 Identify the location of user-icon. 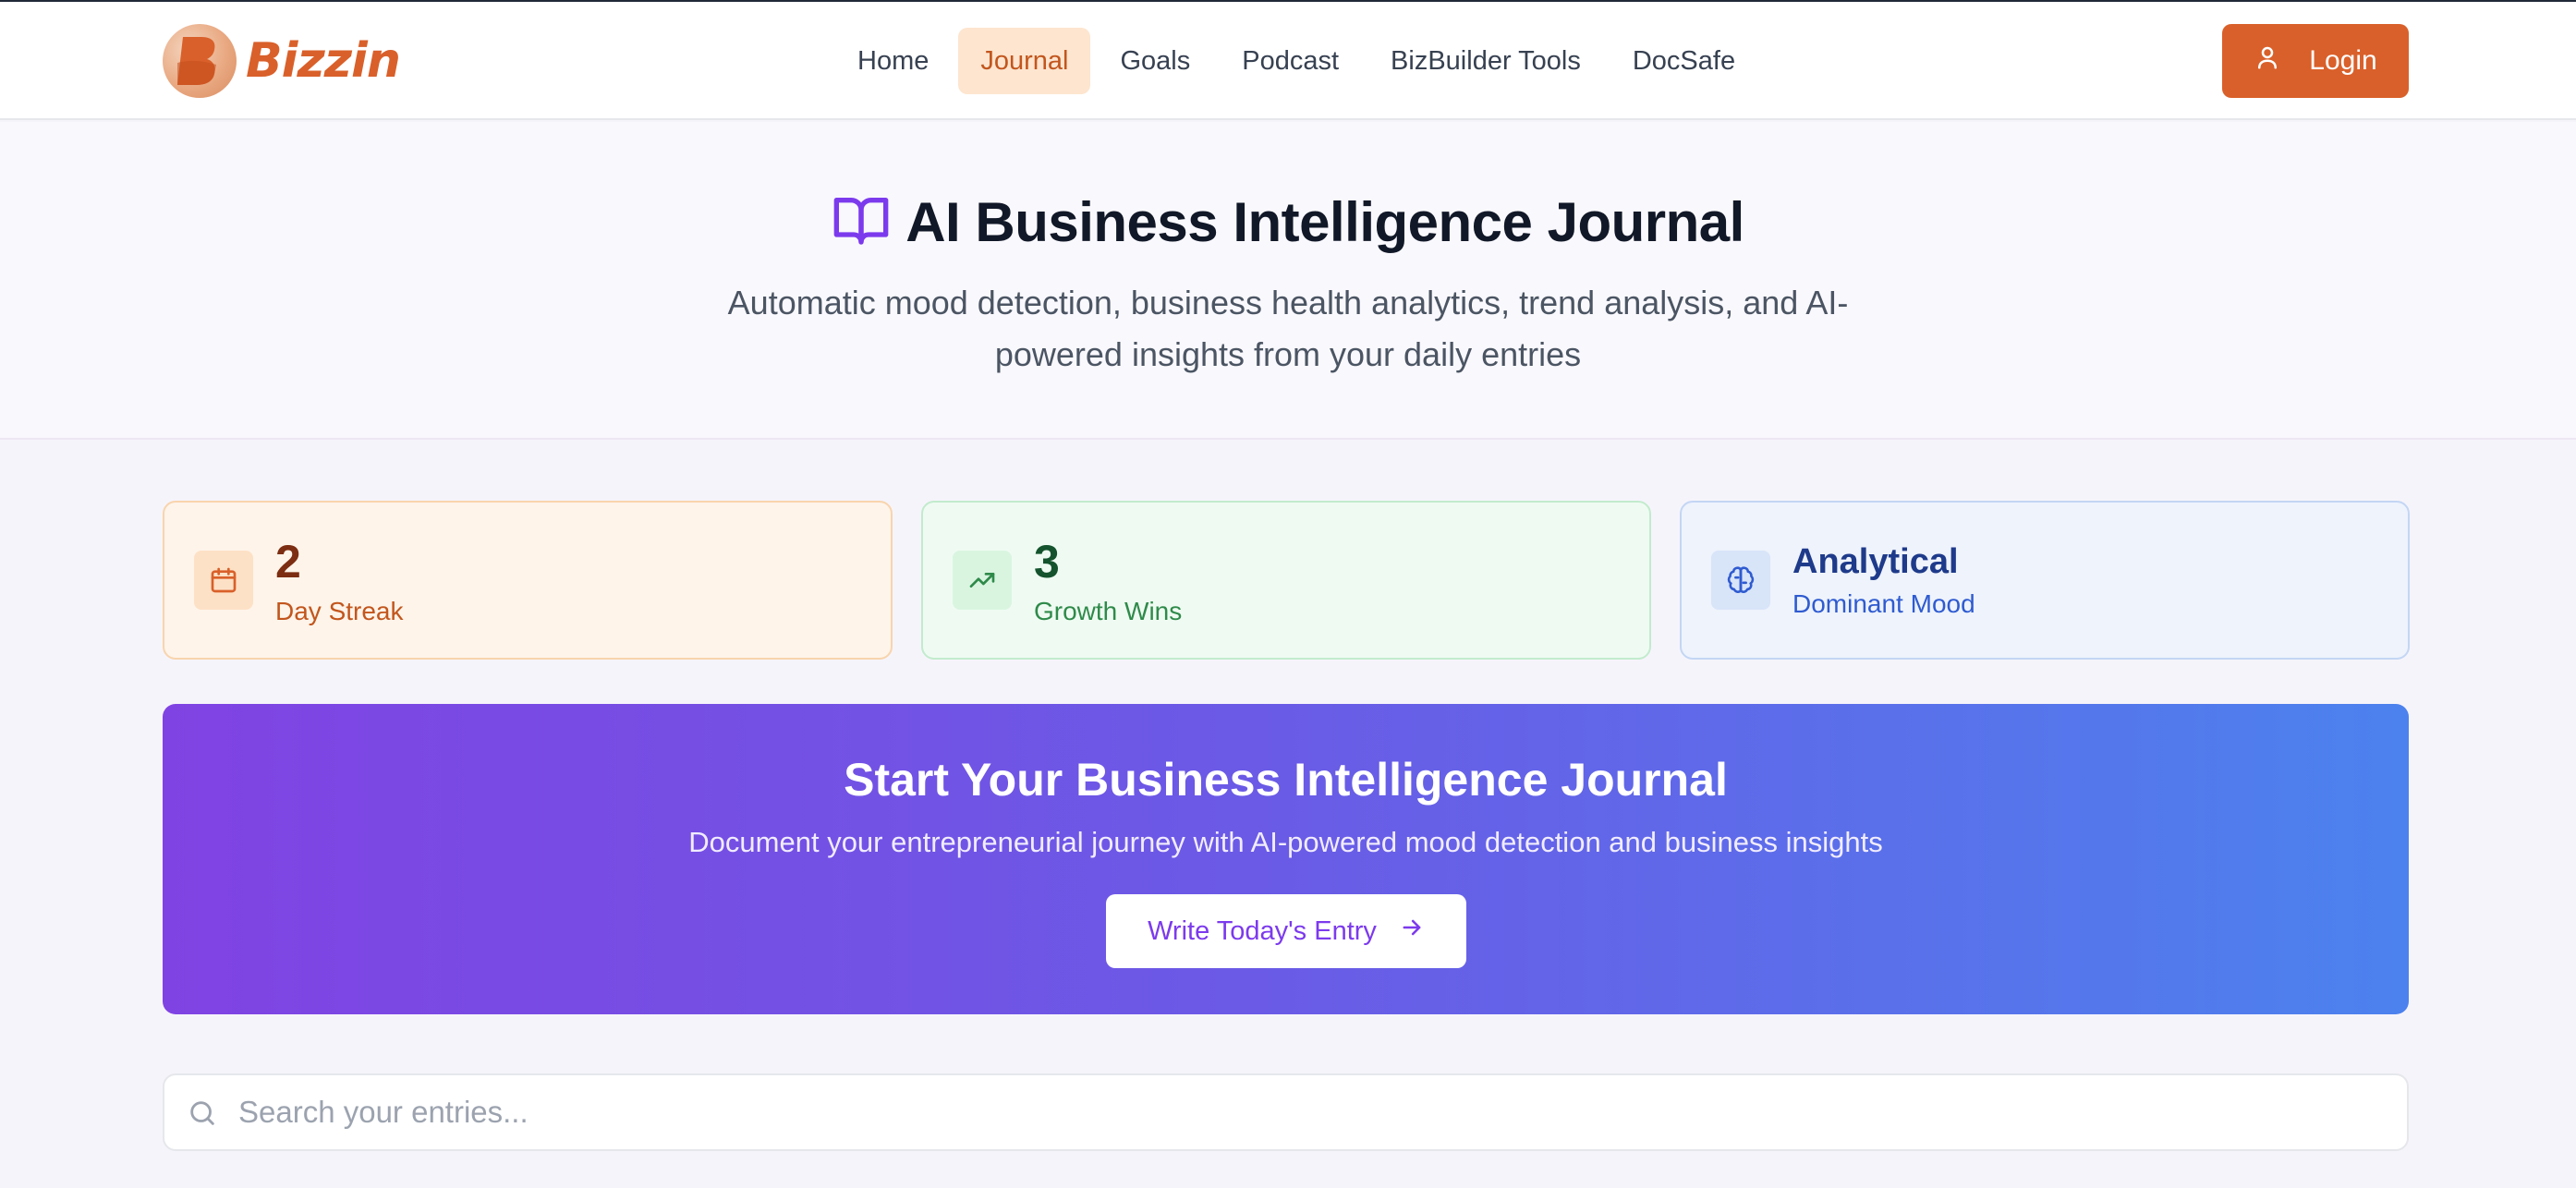
(2267, 61).